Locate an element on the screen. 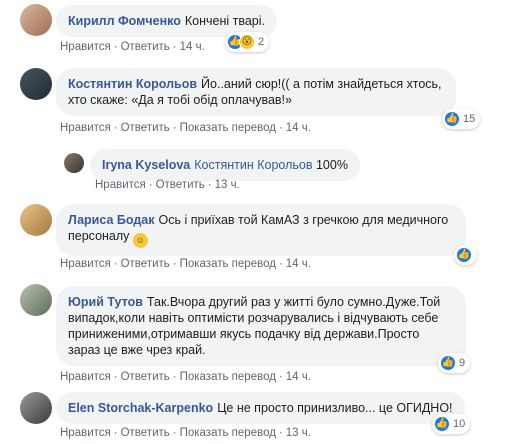 This screenshot has width=511, height=444. comment-author: Костянтин Корольов is located at coordinates (132, 84).